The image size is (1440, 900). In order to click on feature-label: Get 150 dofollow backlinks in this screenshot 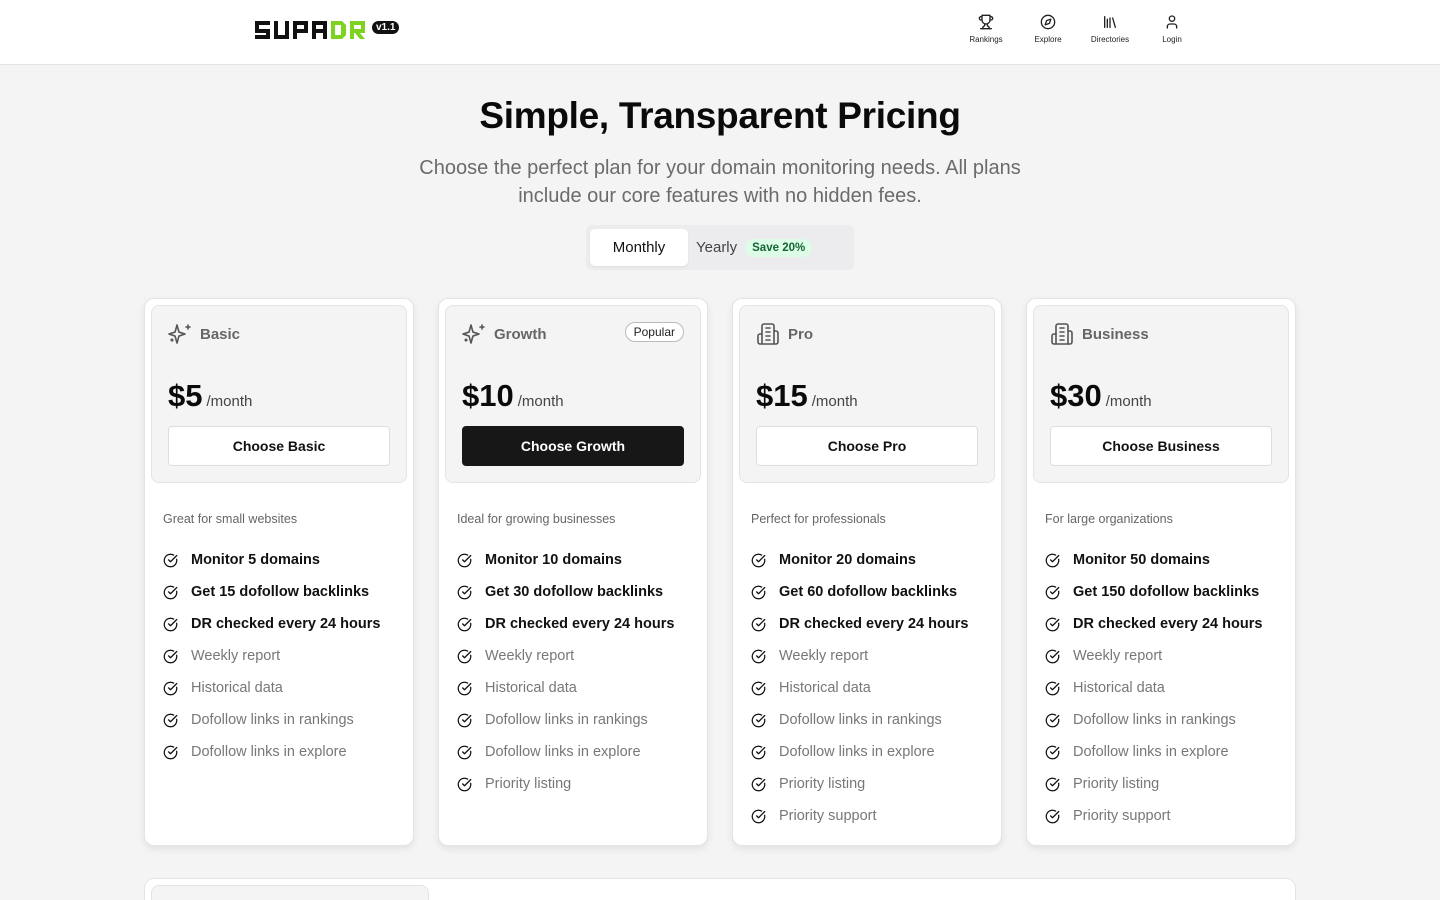, I will do `click(1166, 592)`.